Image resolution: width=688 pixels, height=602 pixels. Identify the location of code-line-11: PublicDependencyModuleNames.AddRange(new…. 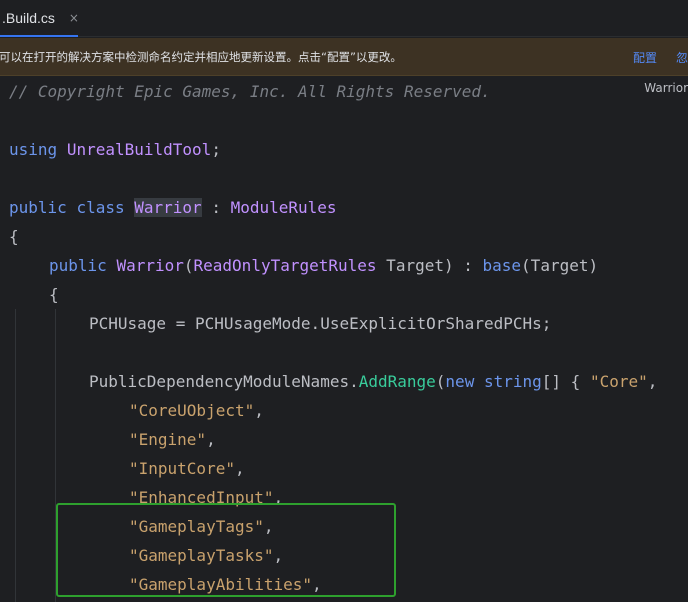
(373, 381).